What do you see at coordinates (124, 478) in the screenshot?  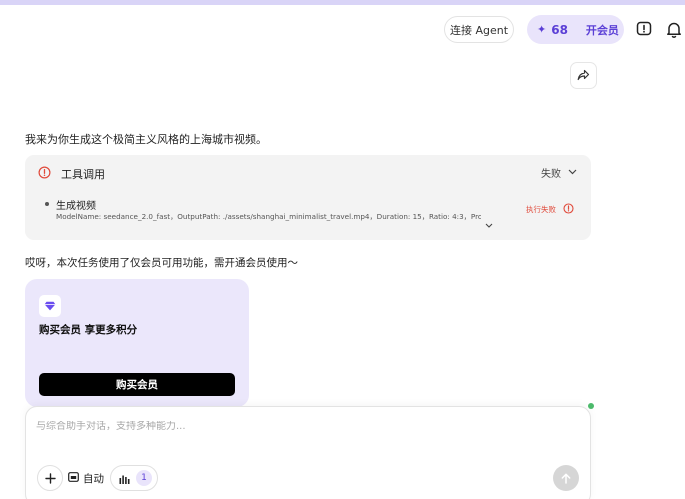 I see `bars-icon` at bounding box center [124, 478].